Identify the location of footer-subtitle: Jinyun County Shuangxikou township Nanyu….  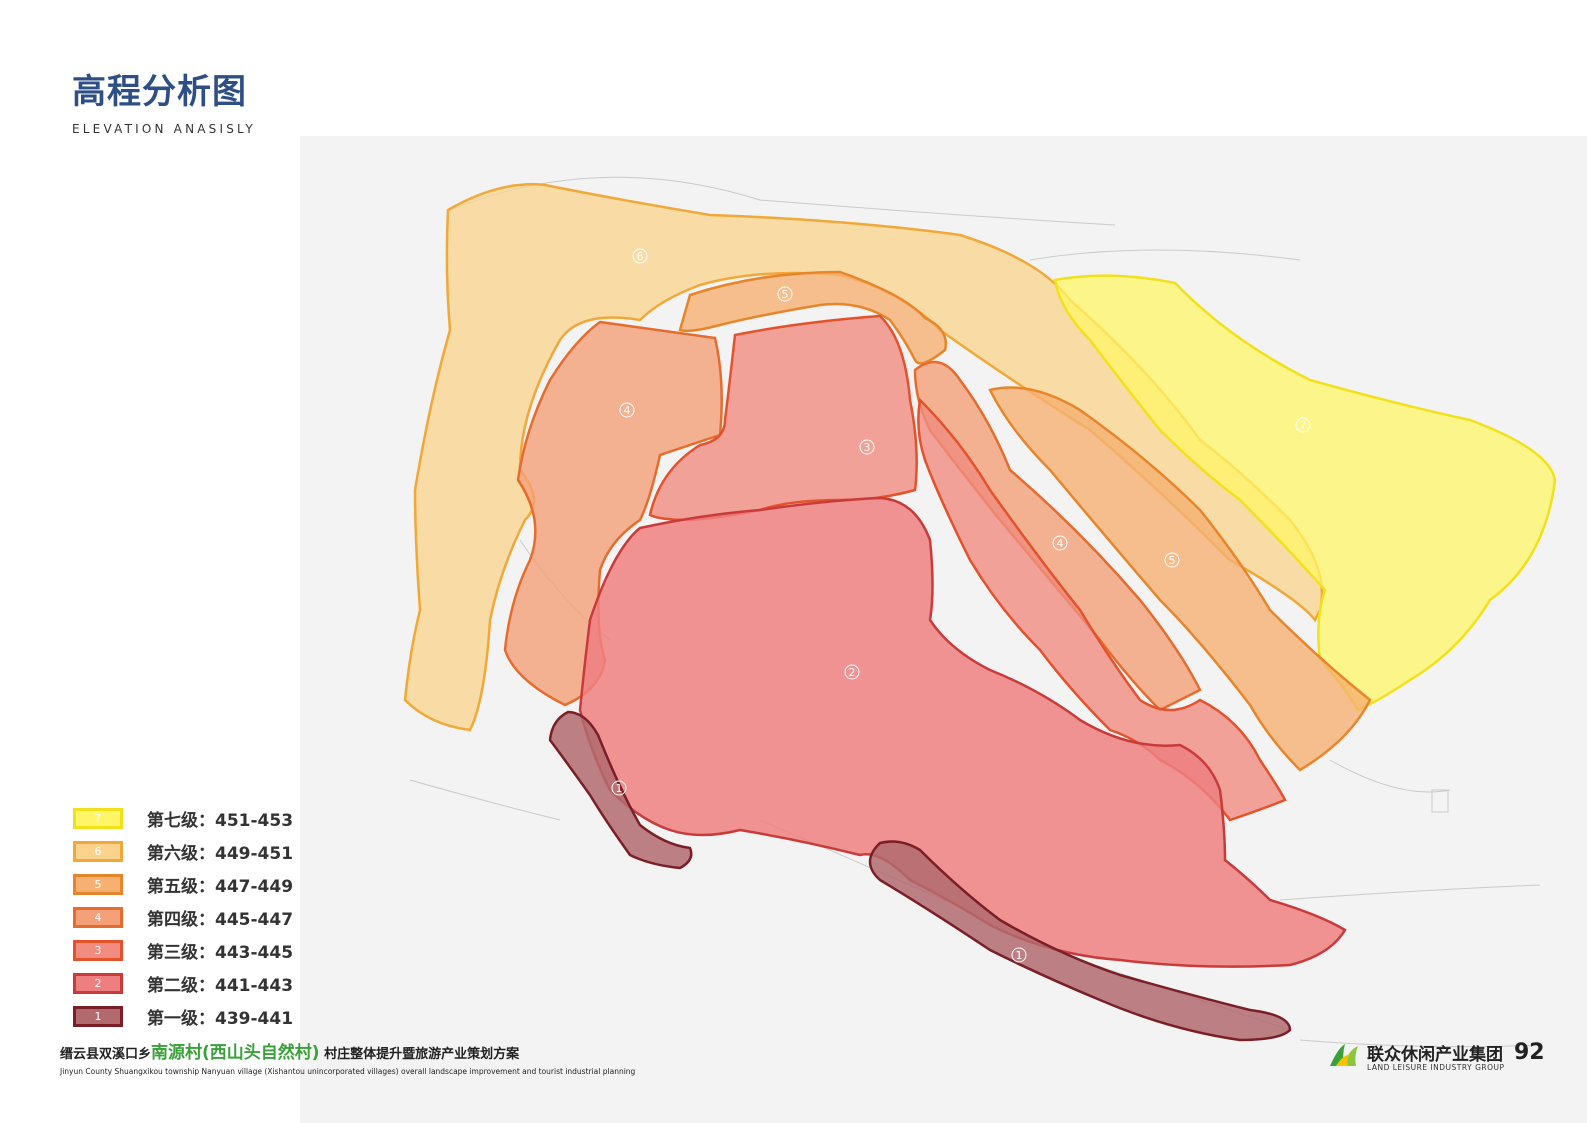
(348, 1071).